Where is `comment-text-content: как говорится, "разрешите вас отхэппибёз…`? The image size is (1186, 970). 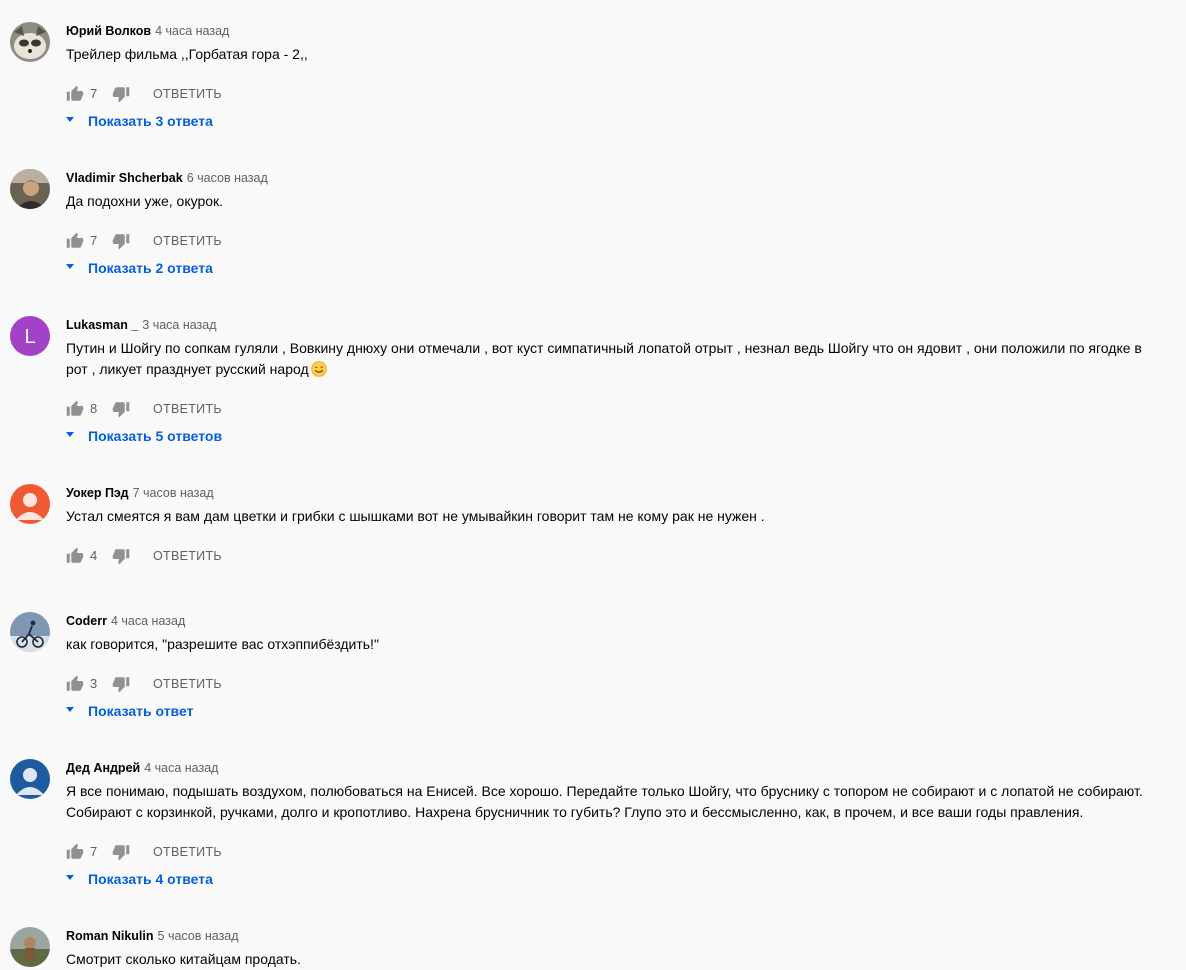
comment-text-content: как говорится, "разрешите вас отхэппибёз… is located at coordinates (222, 644).